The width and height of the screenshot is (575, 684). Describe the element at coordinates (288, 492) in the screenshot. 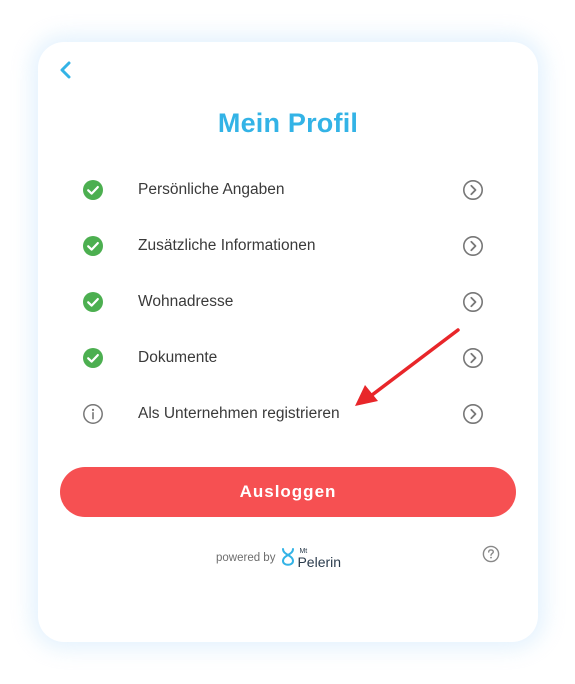

I see `logout-button: Ausloggen` at that location.